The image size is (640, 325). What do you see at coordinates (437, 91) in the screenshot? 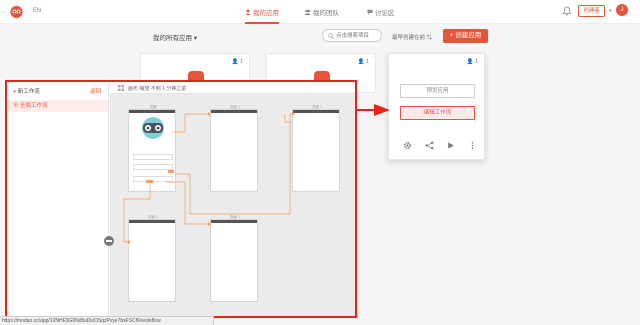
I see `preview-app-button: 预览应用` at bounding box center [437, 91].